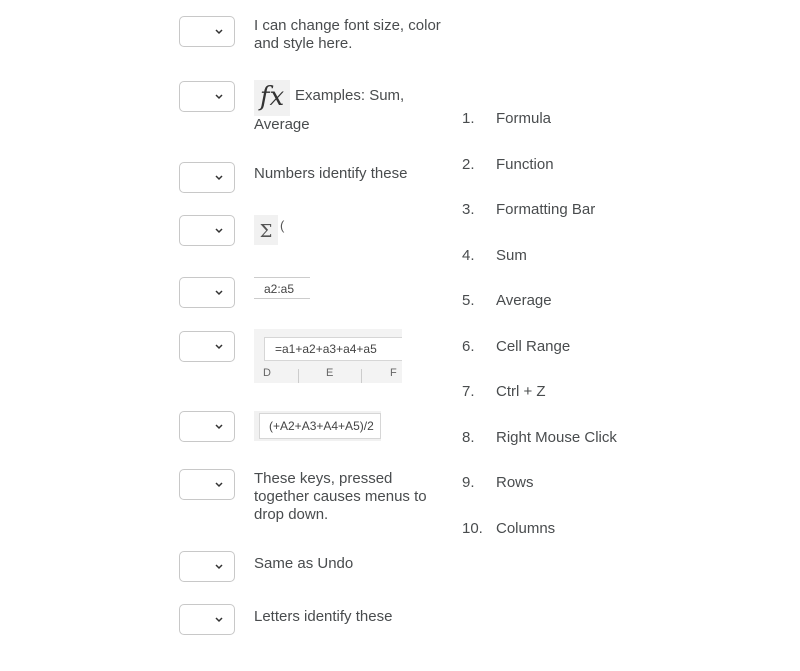 The height and width of the screenshot is (671, 800). What do you see at coordinates (267, 373) in the screenshot?
I see `column-header: D` at bounding box center [267, 373].